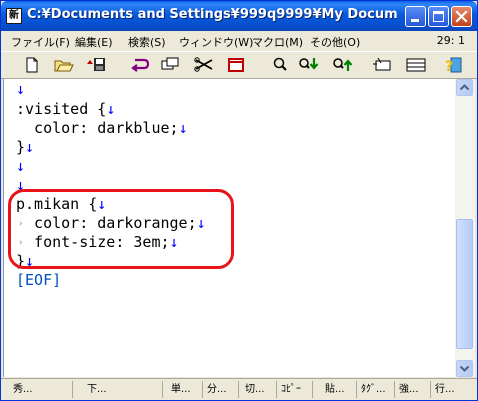 This screenshot has height=401, width=478. What do you see at coordinates (94, 42) in the screenshot?
I see `menu-edit: 編集(E)` at bounding box center [94, 42].